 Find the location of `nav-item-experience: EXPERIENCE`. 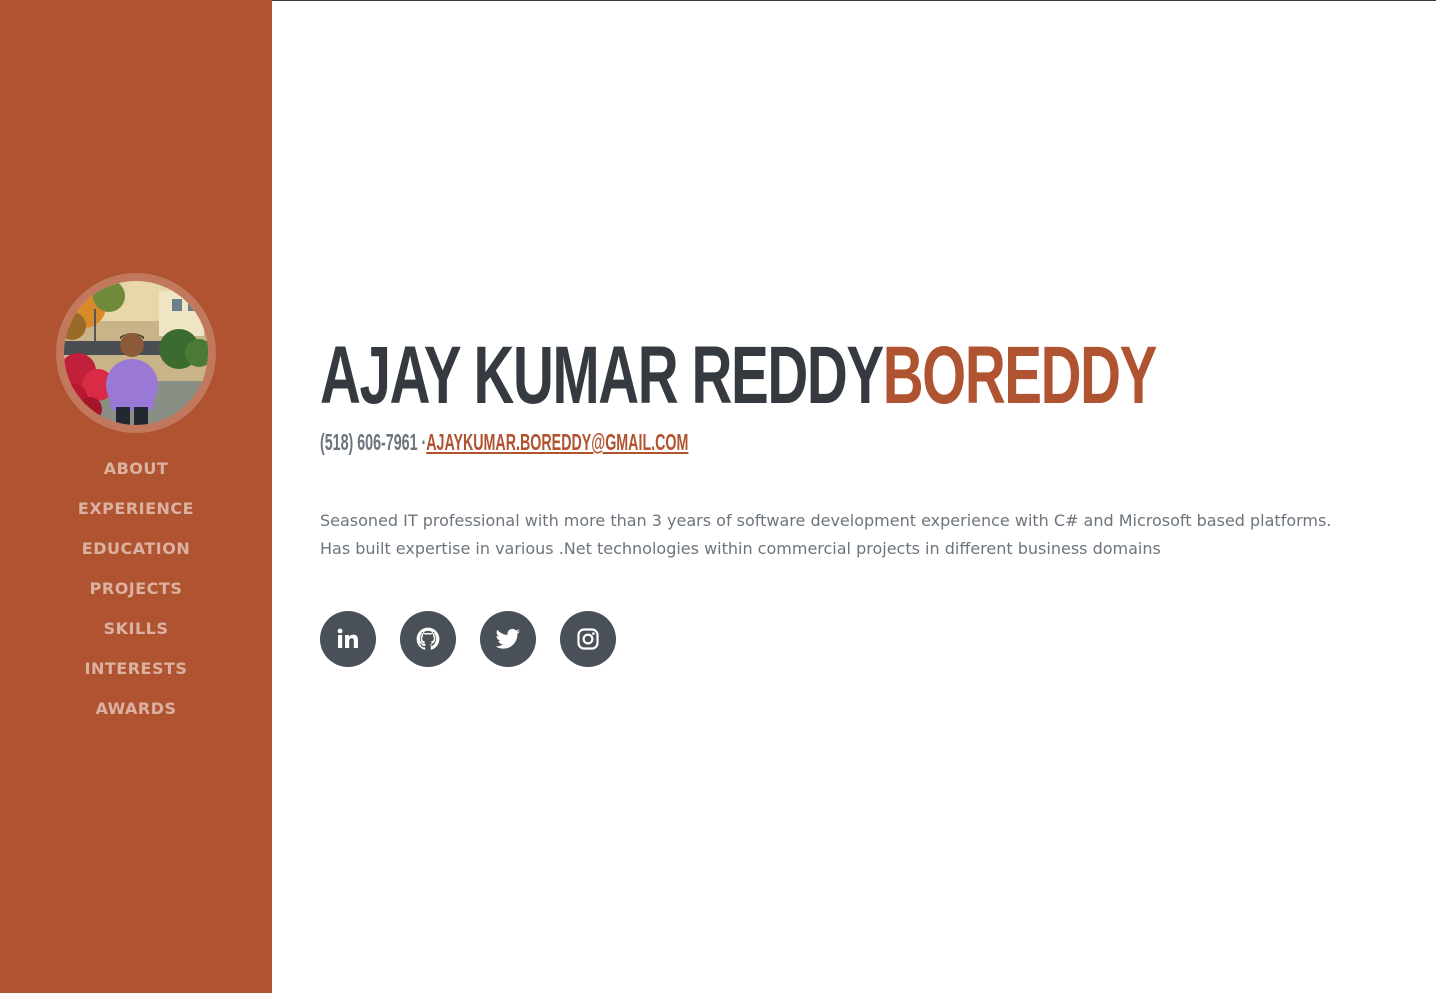

nav-item-experience: EXPERIENCE is located at coordinates (136, 516).